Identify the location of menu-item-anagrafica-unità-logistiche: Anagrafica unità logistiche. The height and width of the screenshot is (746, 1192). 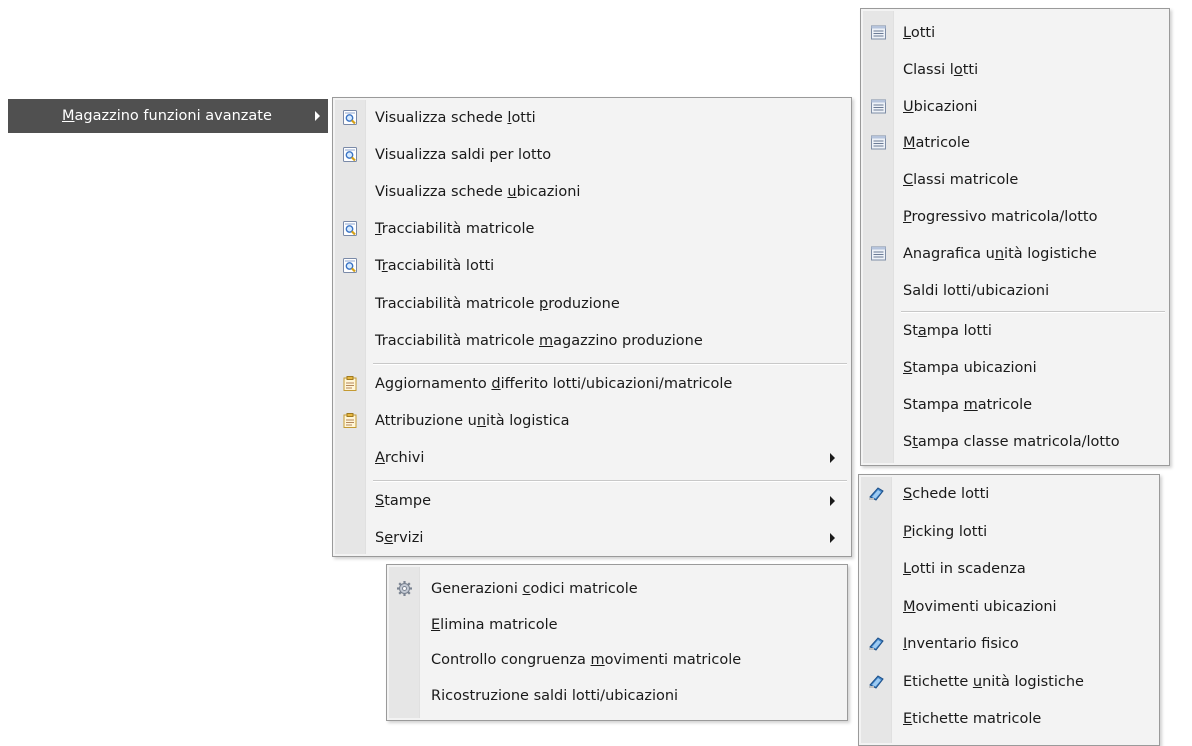
(1015, 254).